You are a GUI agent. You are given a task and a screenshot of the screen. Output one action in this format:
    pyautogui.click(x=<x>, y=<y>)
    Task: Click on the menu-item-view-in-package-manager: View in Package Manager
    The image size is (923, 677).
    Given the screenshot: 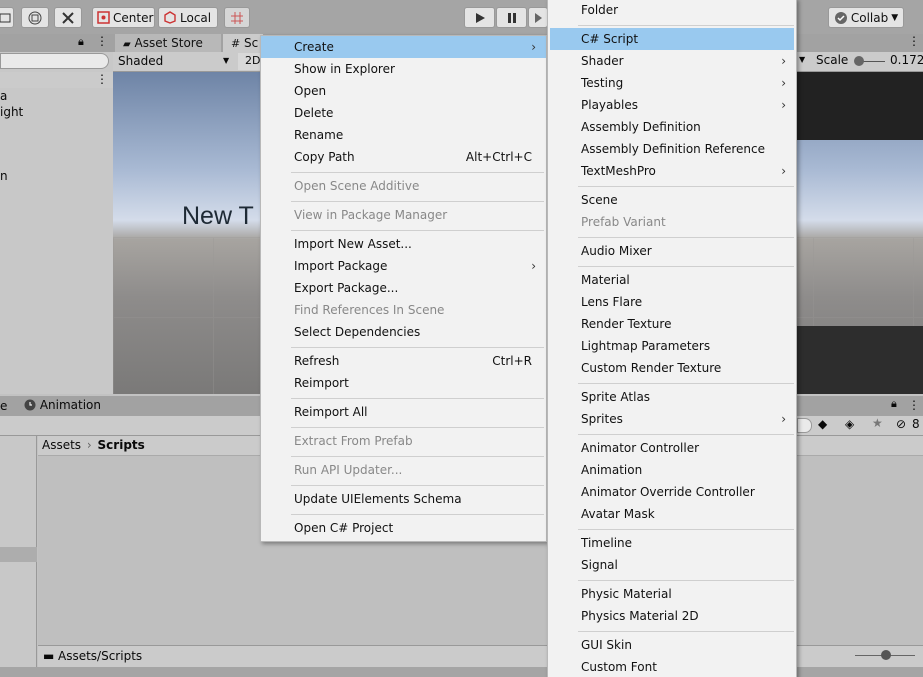 What is the action you would take?
    pyautogui.click(x=403, y=215)
    